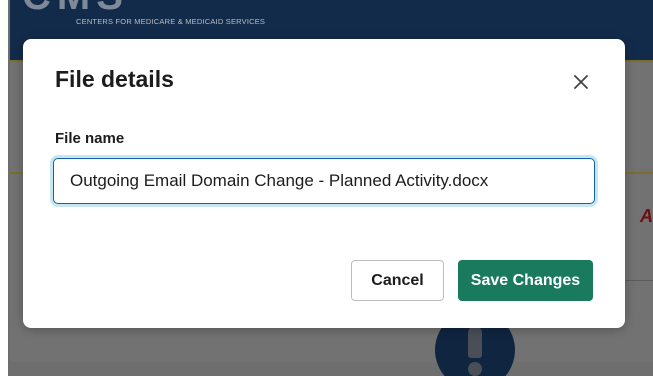 The width and height of the screenshot is (653, 376). Describe the element at coordinates (171, 21) in the screenshot. I see `background-logo-text: CENTERS FOR MEDICARE & MEDICAID SERVICES` at that location.